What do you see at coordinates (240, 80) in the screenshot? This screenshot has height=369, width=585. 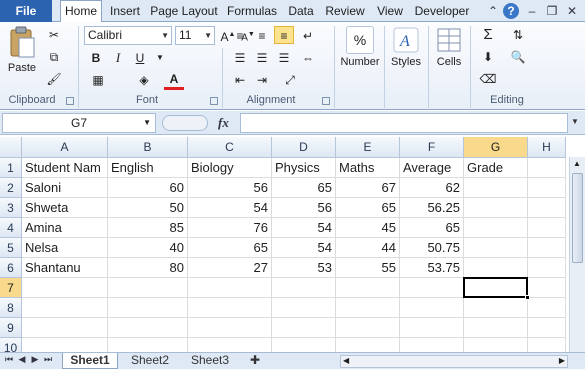 I see `decrease-indent-icon: ⇤` at bounding box center [240, 80].